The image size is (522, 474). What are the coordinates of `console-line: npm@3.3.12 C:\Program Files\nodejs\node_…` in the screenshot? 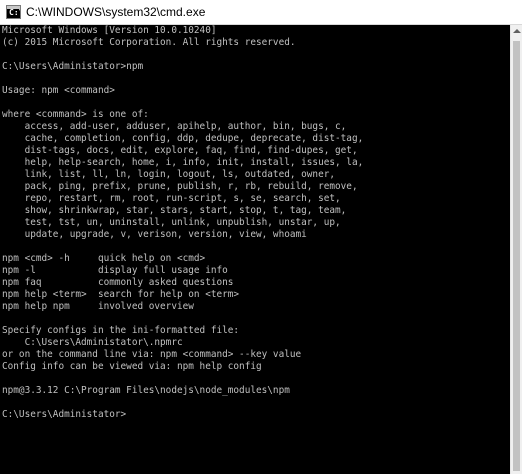 It's located at (146, 390).